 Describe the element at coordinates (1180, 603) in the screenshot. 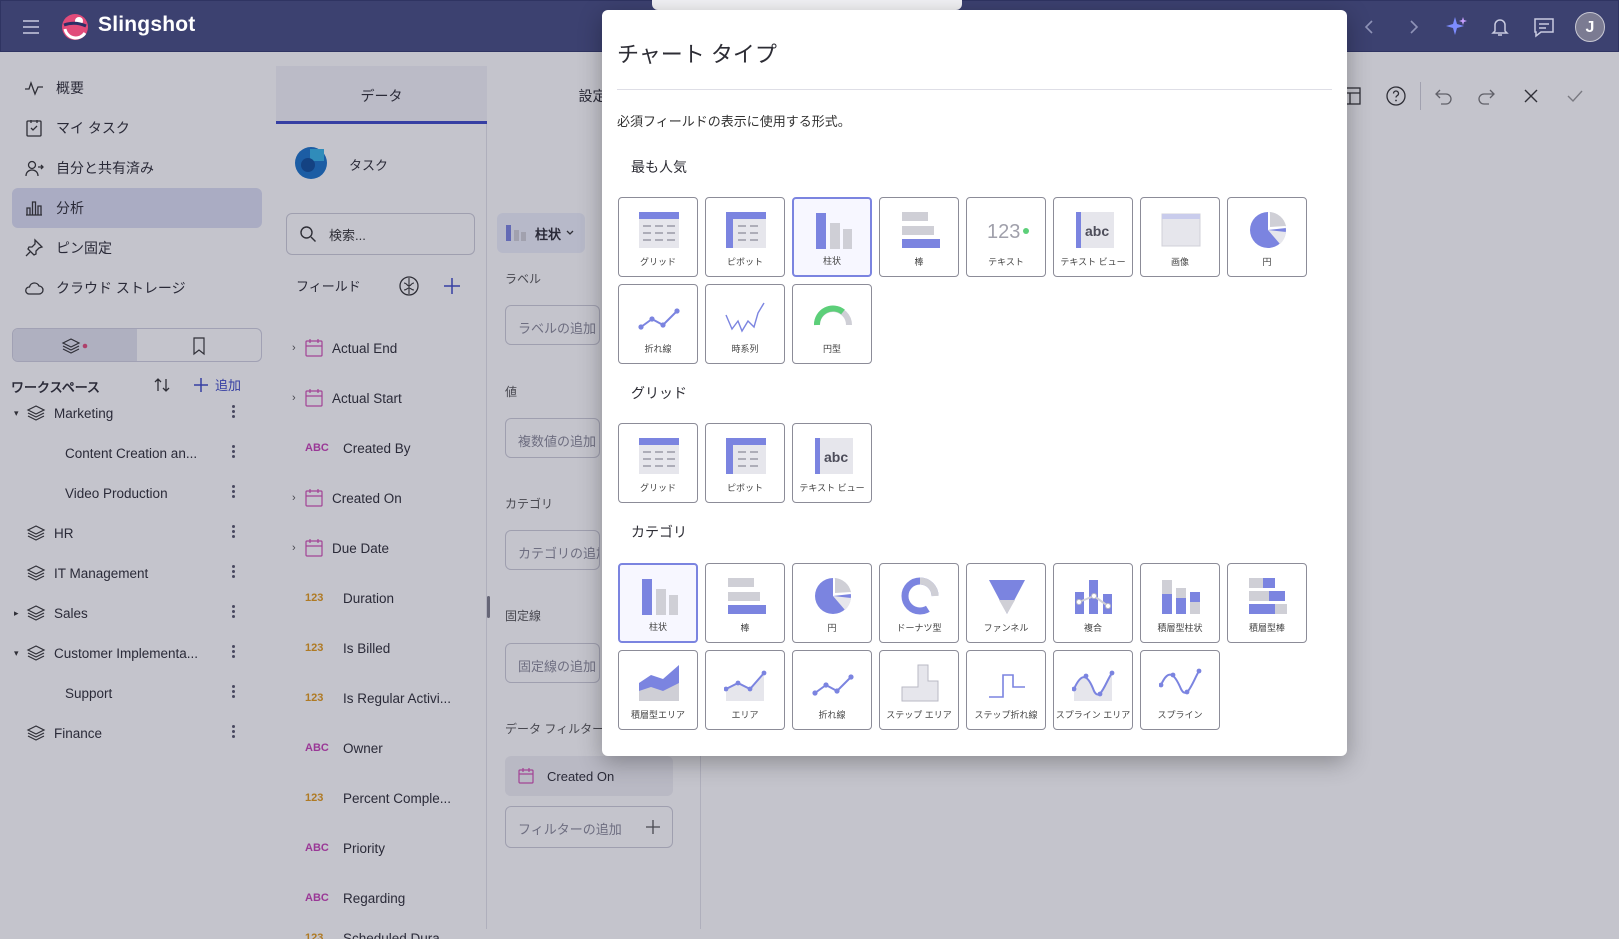

I see `chart-type-option: 積層型柱状` at that location.